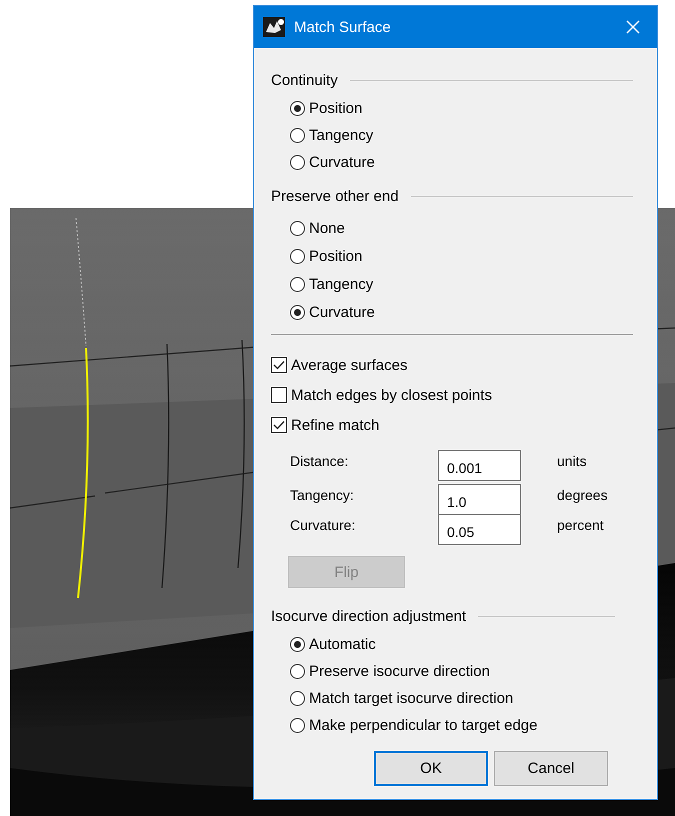  Describe the element at coordinates (633, 27) in the screenshot. I see `close-icon` at that location.